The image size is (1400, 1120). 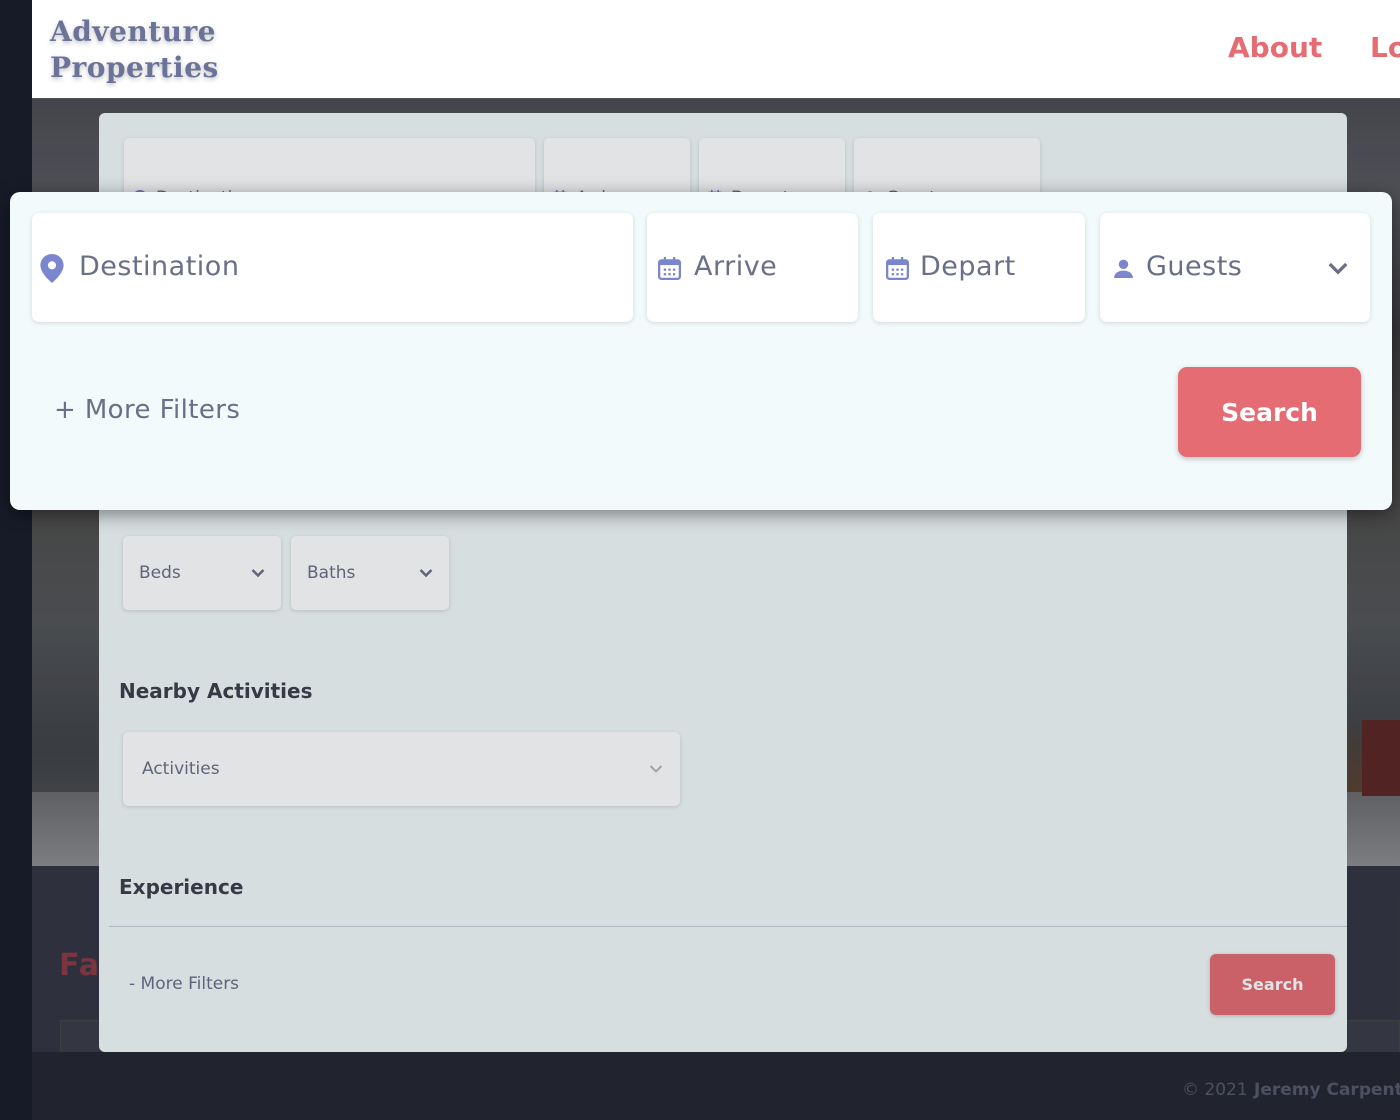 What do you see at coordinates (181, 887) in the screenshot?
I see `experience-heading: Experience` at bounding box center [181, 887].